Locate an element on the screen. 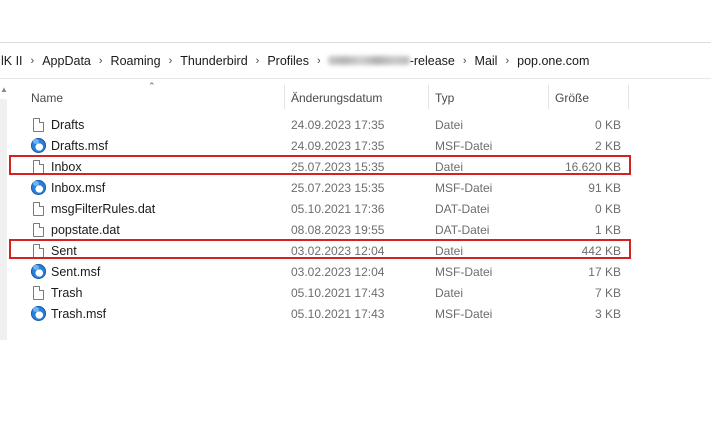 The image size is (711, 423). breadcrumb-account: pop.one.com is located at coordinates (553, 61).